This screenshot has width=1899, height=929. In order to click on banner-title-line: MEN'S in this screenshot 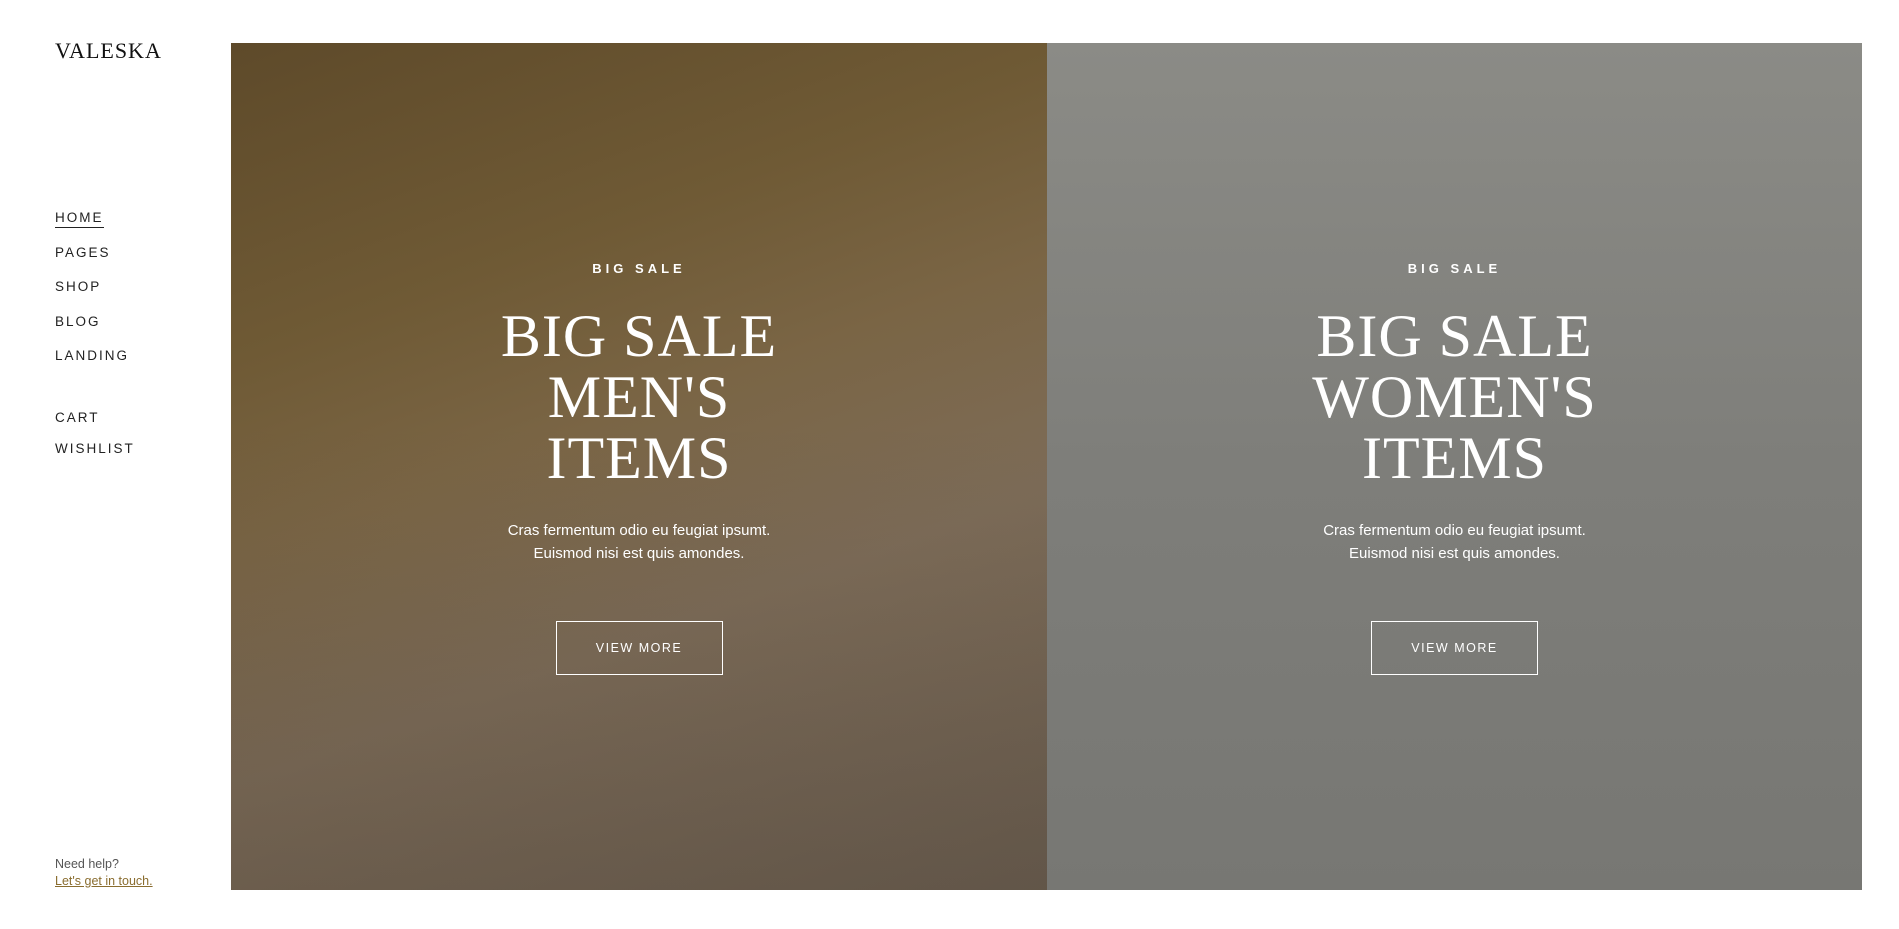, I will do `click(639, 397)`.